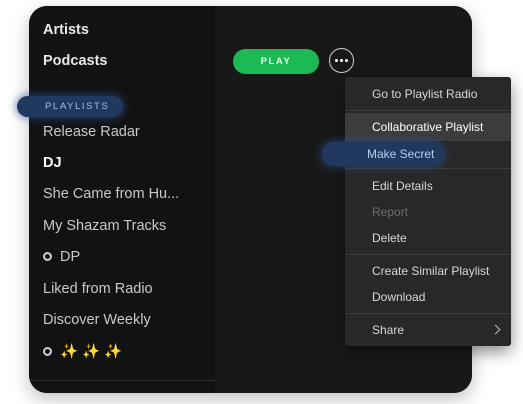  I want to click on playlist-item-dp: DP, so click(61, 257).